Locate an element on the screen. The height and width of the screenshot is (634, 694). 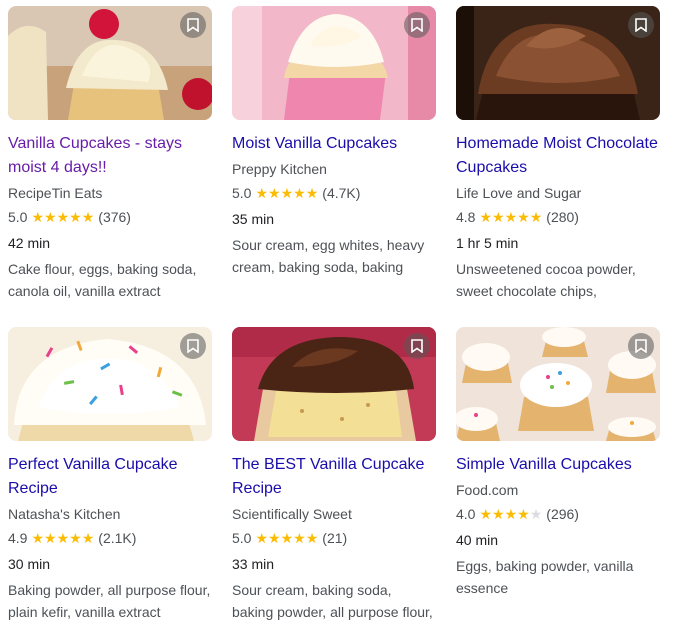
recipe-title-link: Homemade Moist Chocolate Cupcakes is located at coordinates (558, 156).